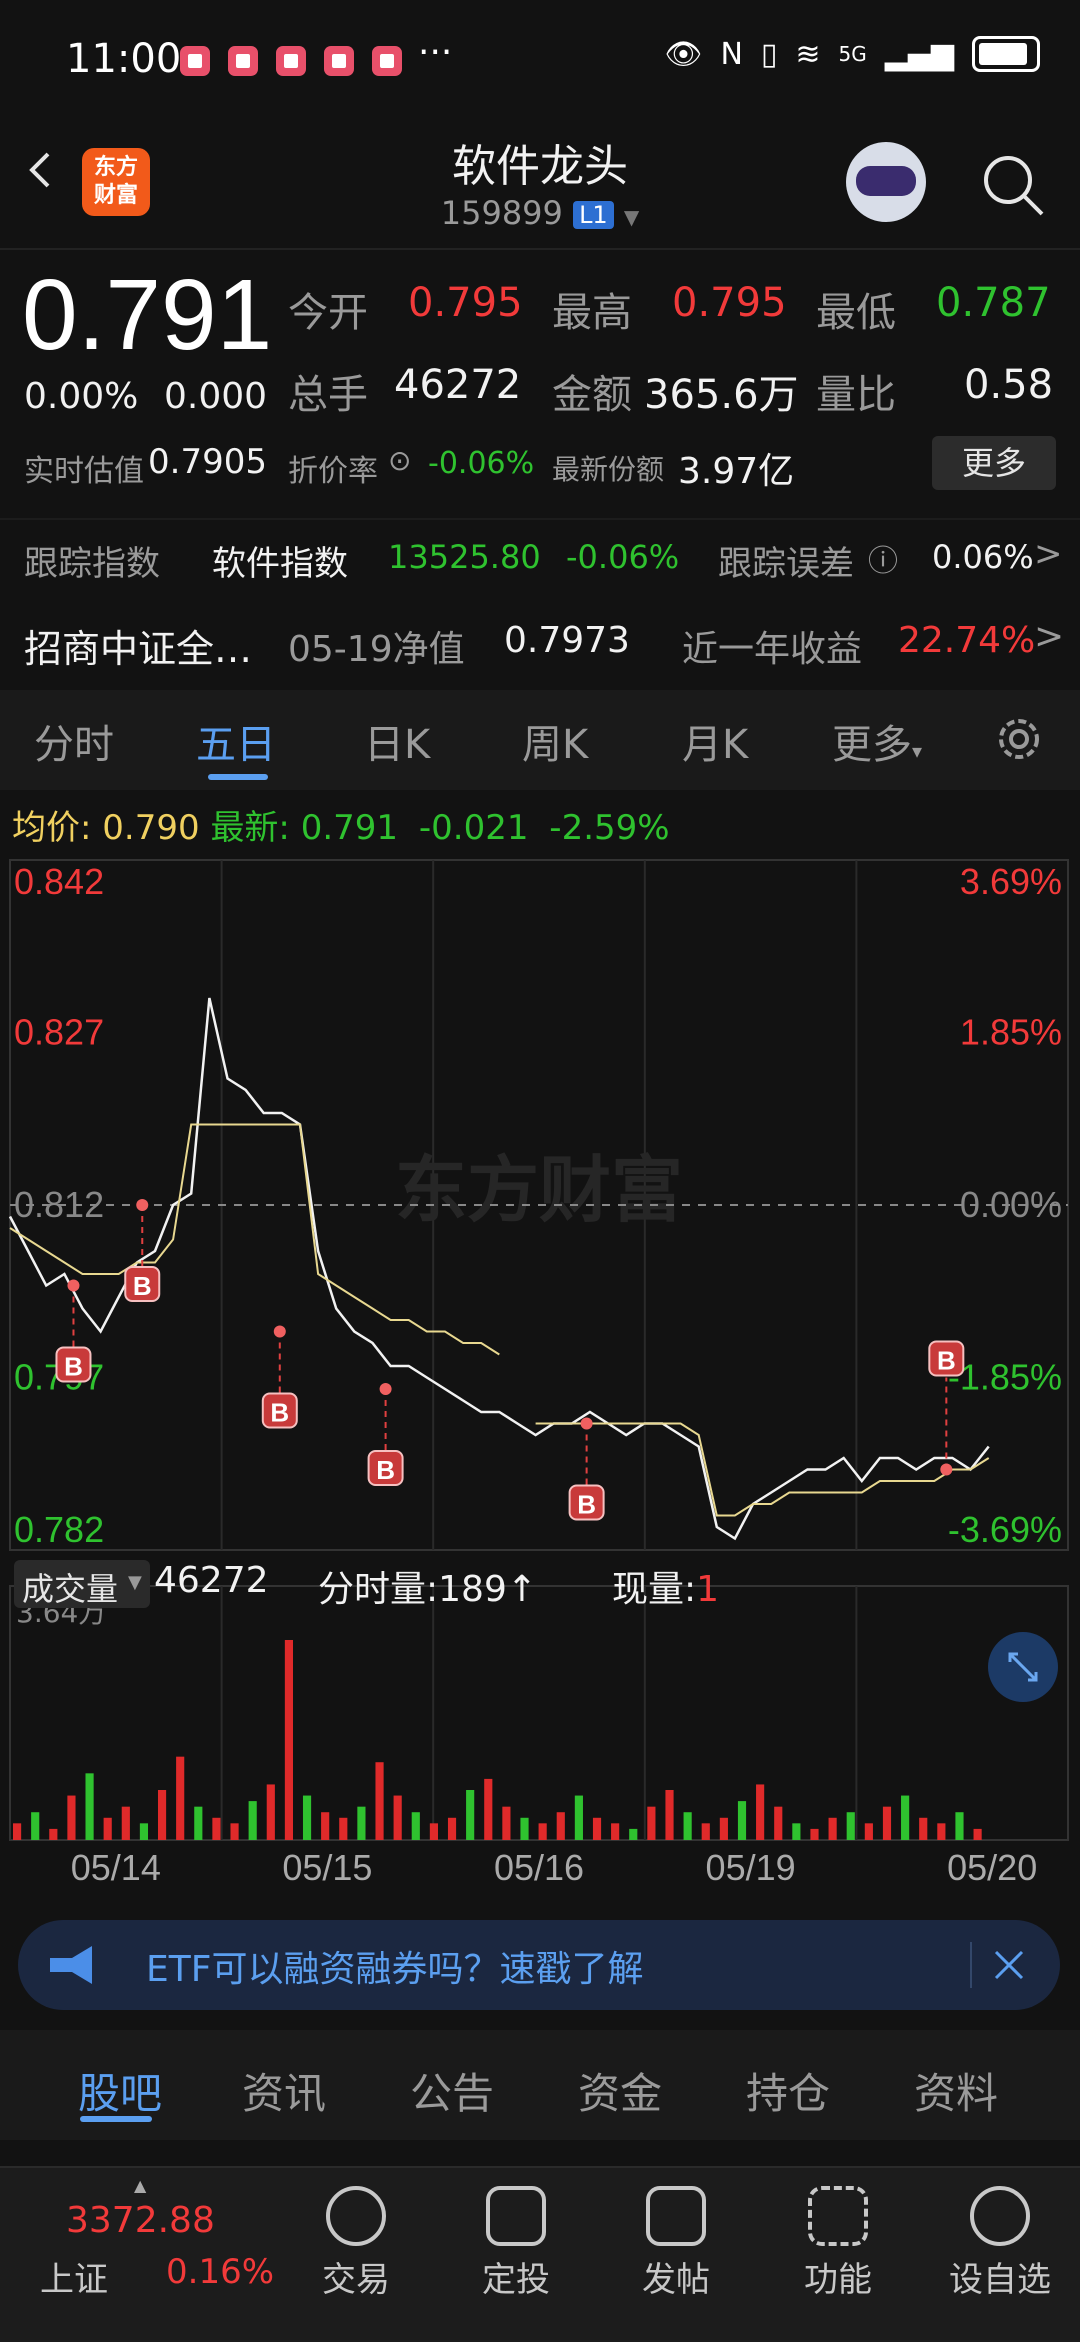  I want to click on tab-weekly-k: 周K, so click(555, 741).